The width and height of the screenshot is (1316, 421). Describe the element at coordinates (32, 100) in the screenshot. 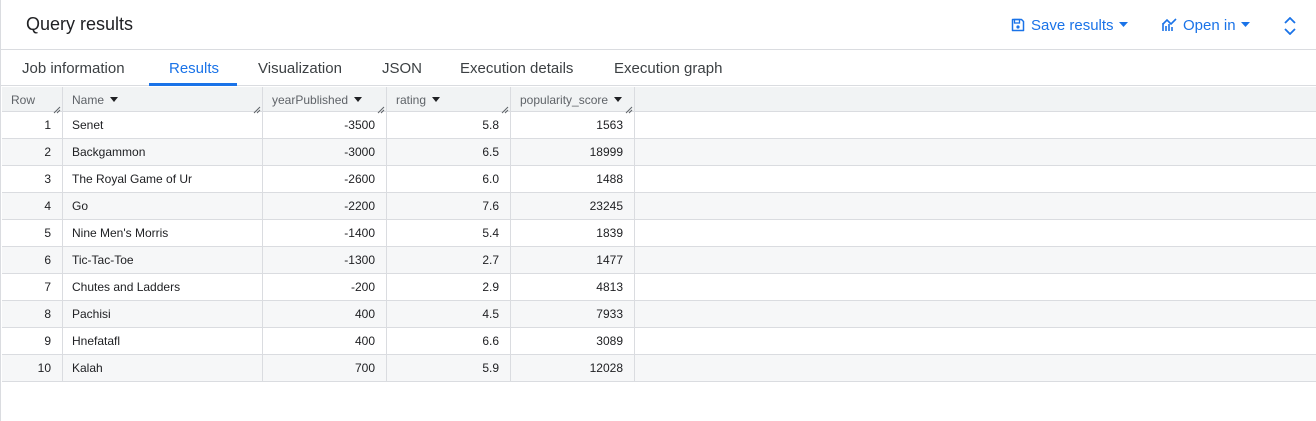

I see `column-header-row: Row` at that location.